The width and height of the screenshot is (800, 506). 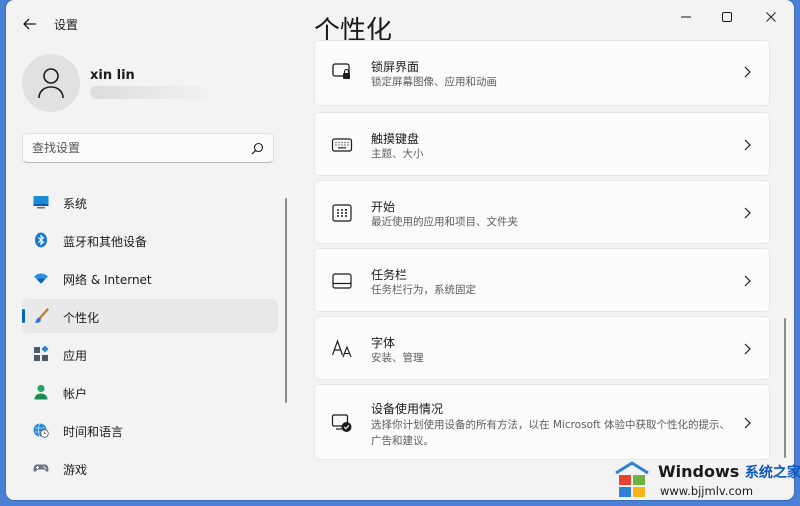 I want to click on monitor-icon, so click(x=41, y=202).